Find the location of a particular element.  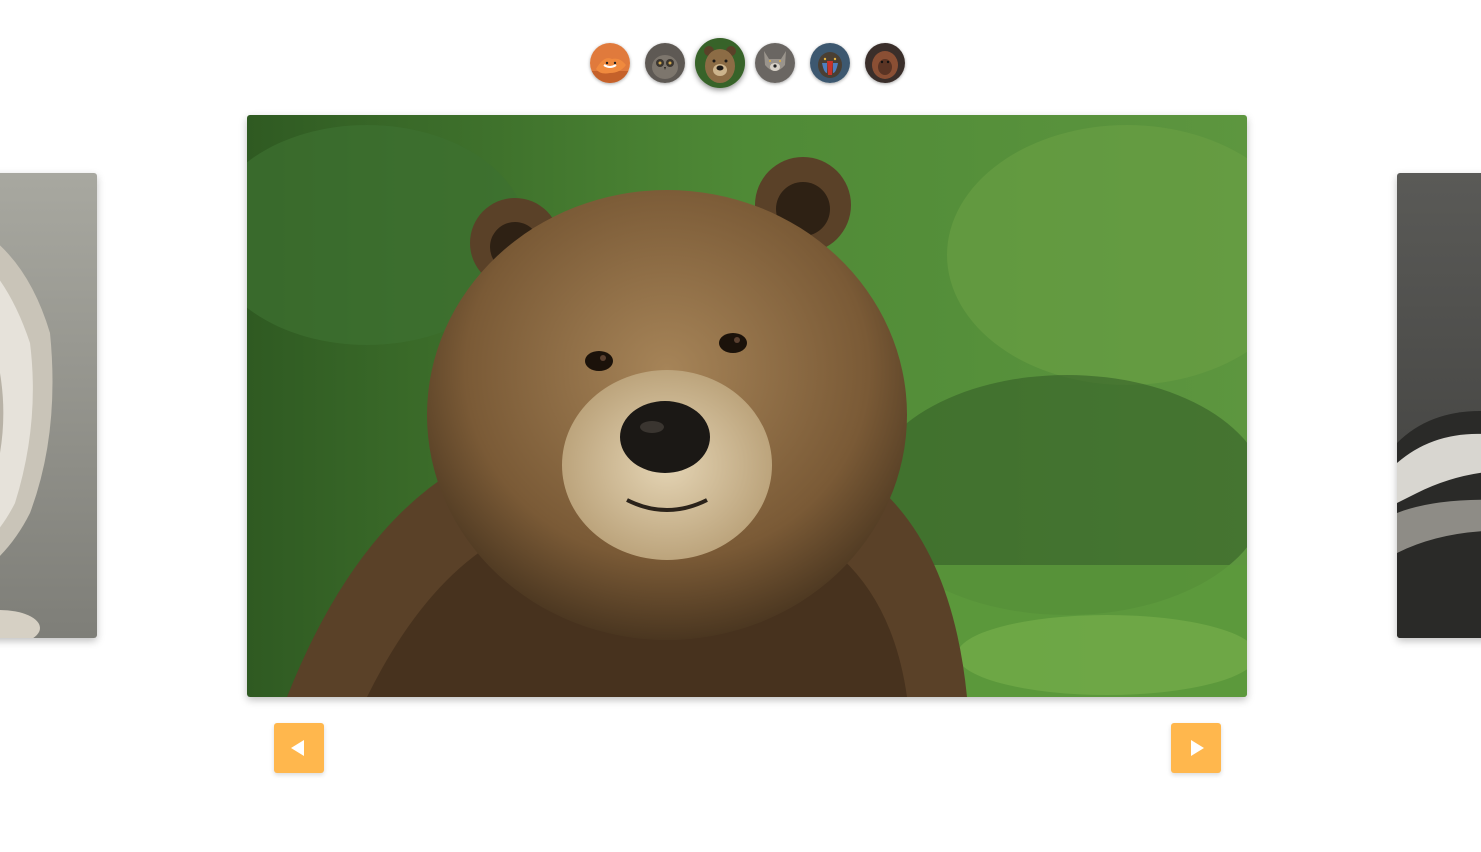

thumbnail-orangutan is located at coordinates (885, 63).